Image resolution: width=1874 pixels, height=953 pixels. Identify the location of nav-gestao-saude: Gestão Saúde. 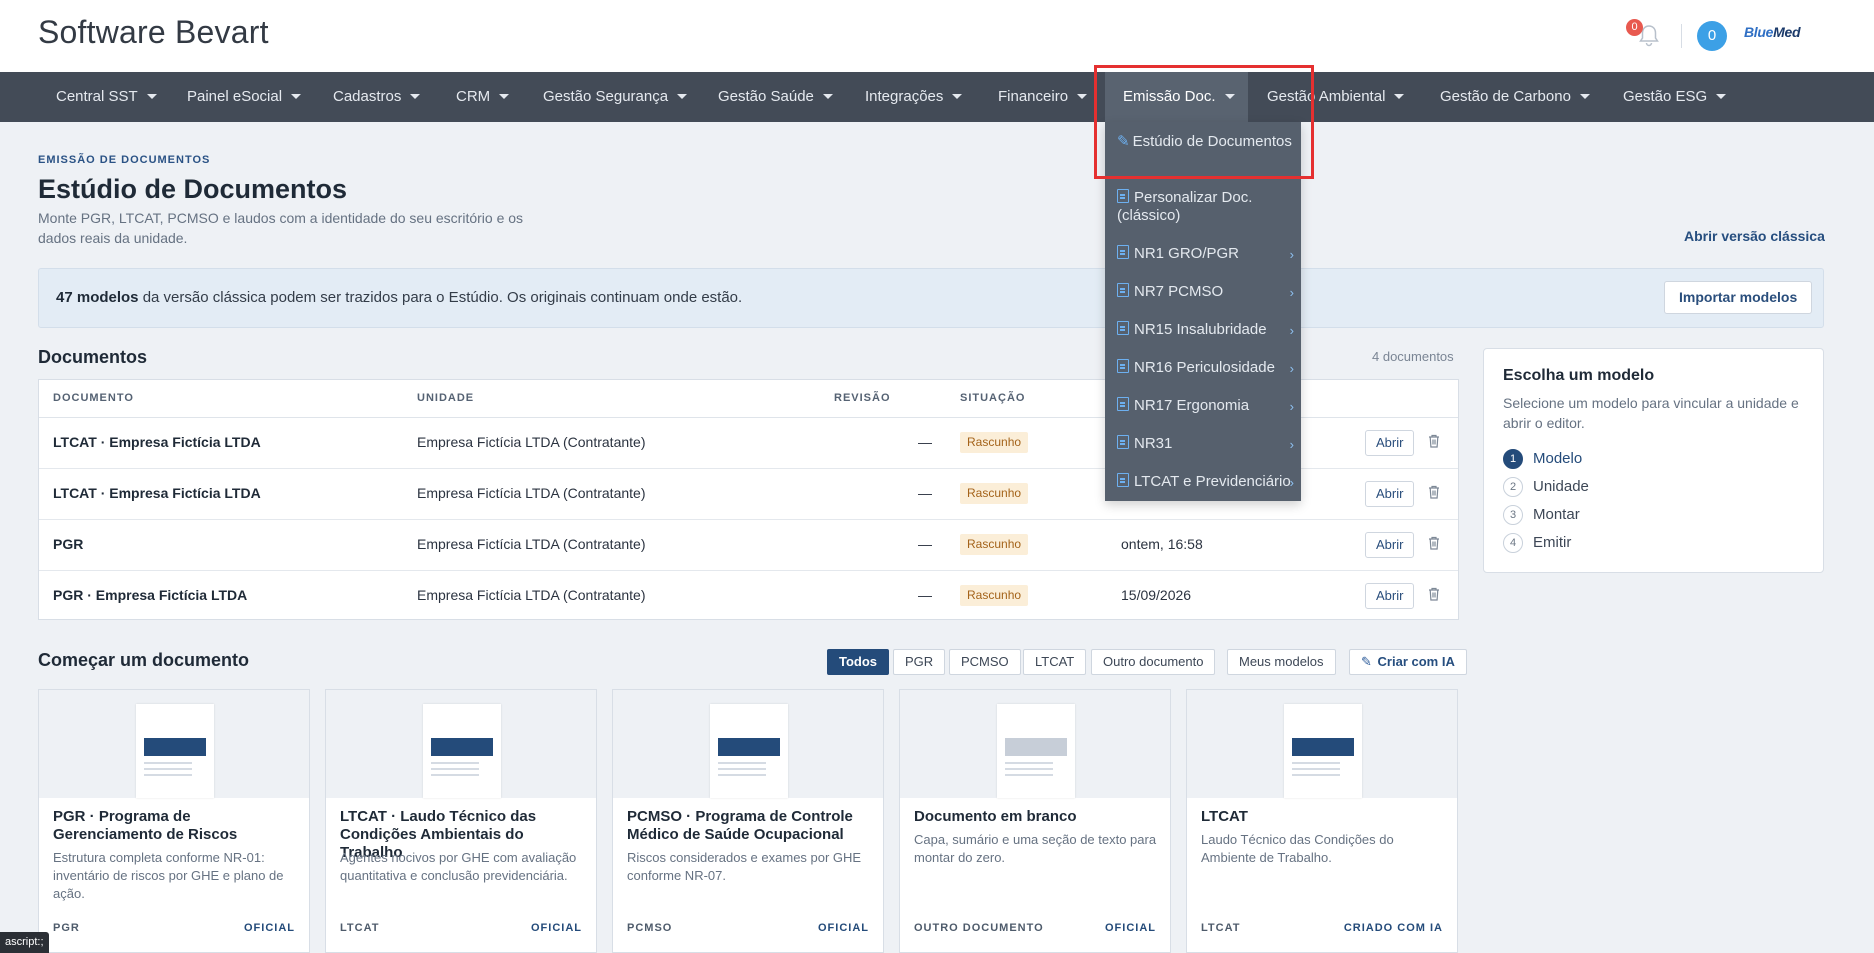
(775, 97).